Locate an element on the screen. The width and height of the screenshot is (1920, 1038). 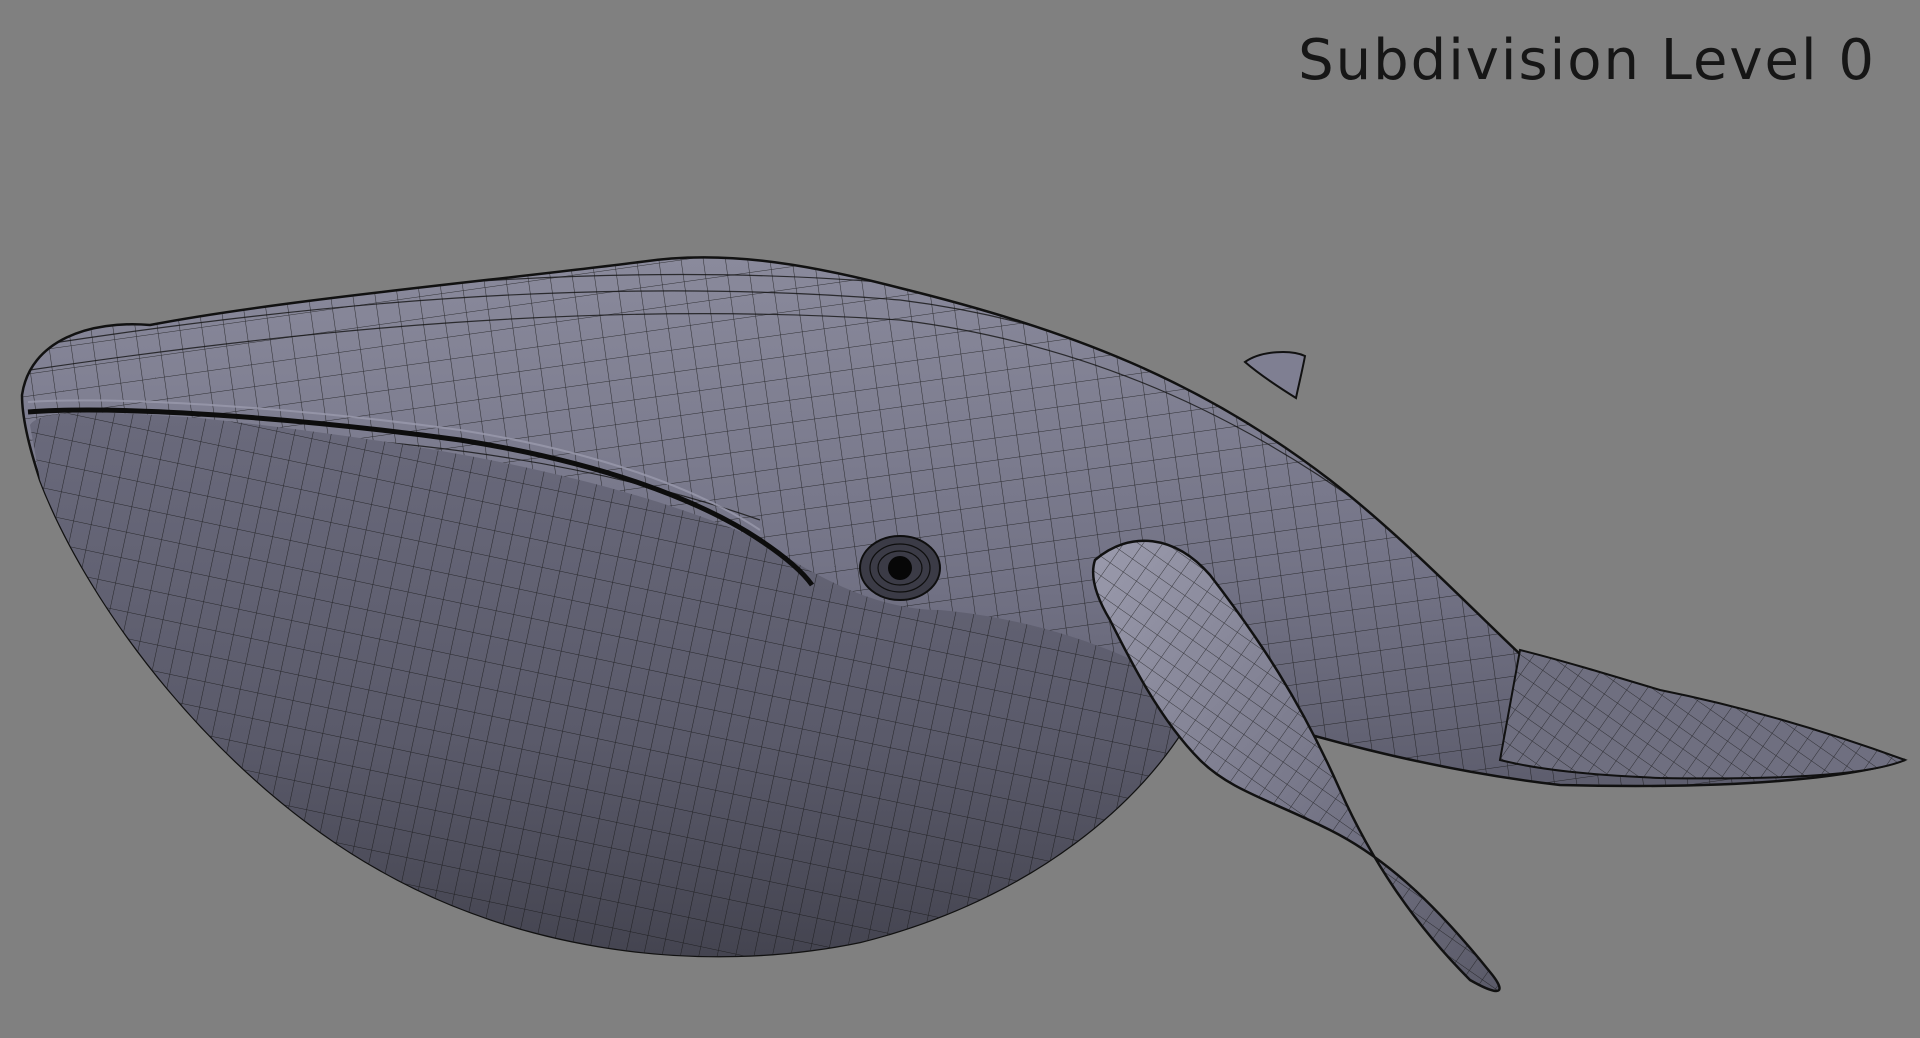
eye is located at coordinates (900, 568).